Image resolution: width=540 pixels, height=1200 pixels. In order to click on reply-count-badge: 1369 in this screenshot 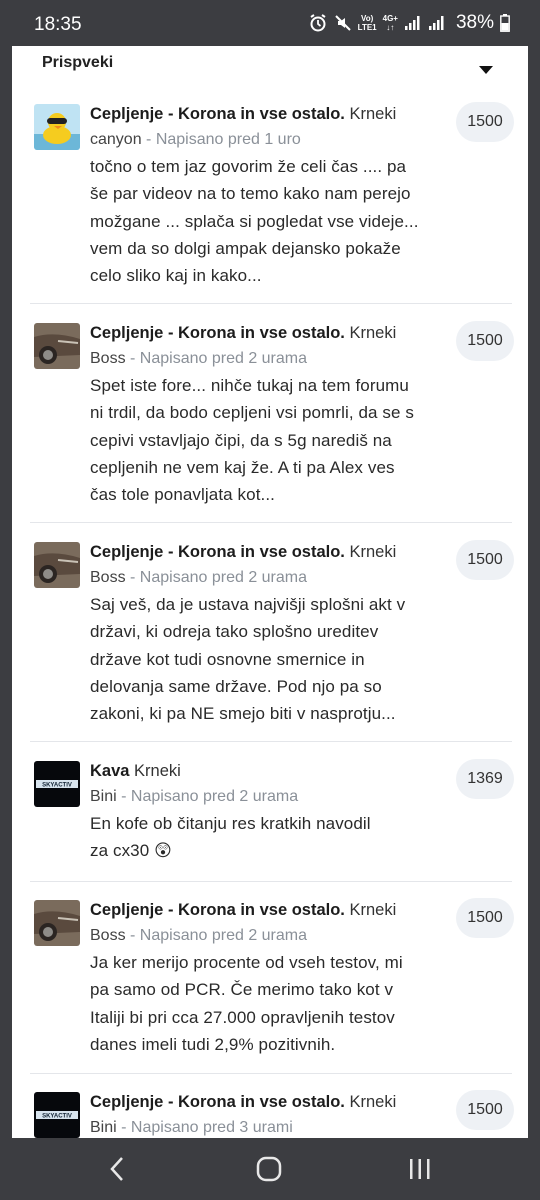, I will do `click(485, 779)`.